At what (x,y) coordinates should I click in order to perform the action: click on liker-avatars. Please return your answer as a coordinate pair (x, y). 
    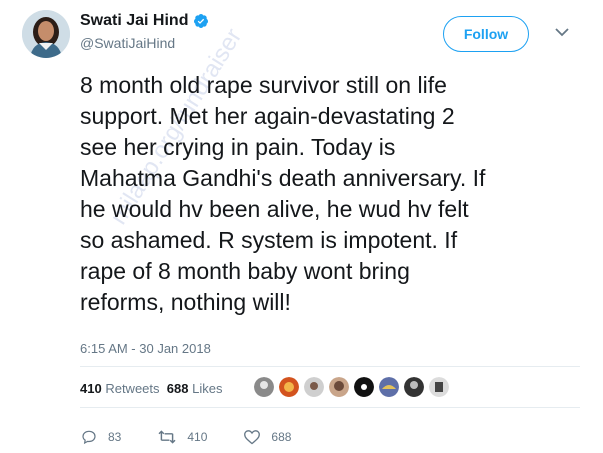
    Looking at the image, I should click on (354, 387).